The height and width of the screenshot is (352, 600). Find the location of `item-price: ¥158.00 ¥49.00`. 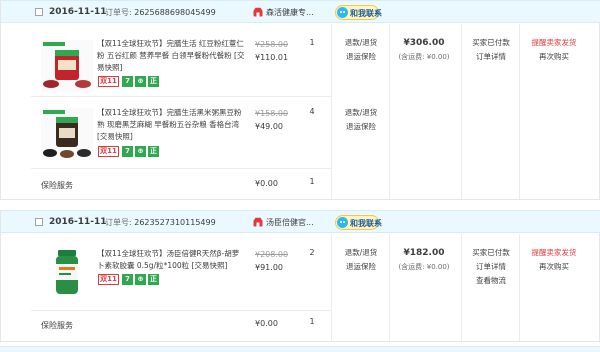

item-price: ¥158.00 ¥49.00 is located at coordinates (277, 120).